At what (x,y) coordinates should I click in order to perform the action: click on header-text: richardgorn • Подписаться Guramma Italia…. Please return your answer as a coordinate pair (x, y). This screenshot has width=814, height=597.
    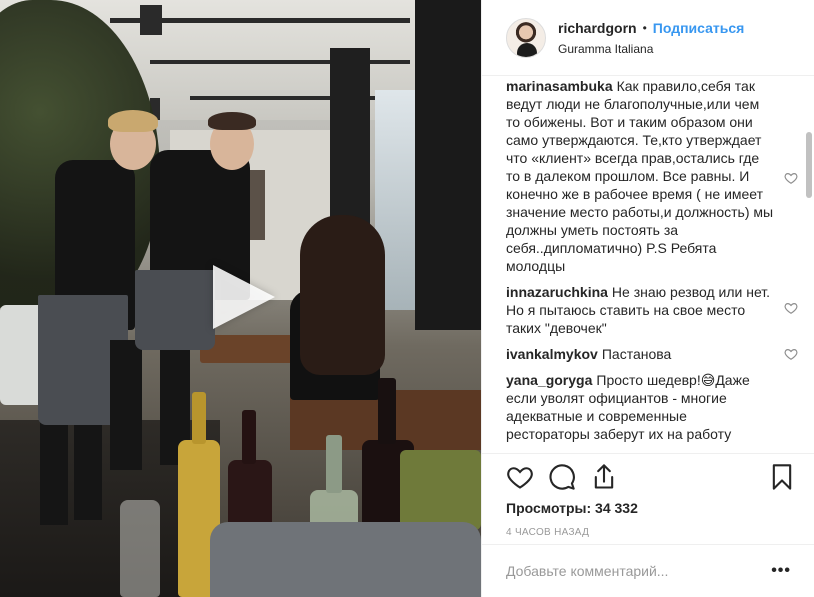
    Looking at the image, I should click on (651, 38).